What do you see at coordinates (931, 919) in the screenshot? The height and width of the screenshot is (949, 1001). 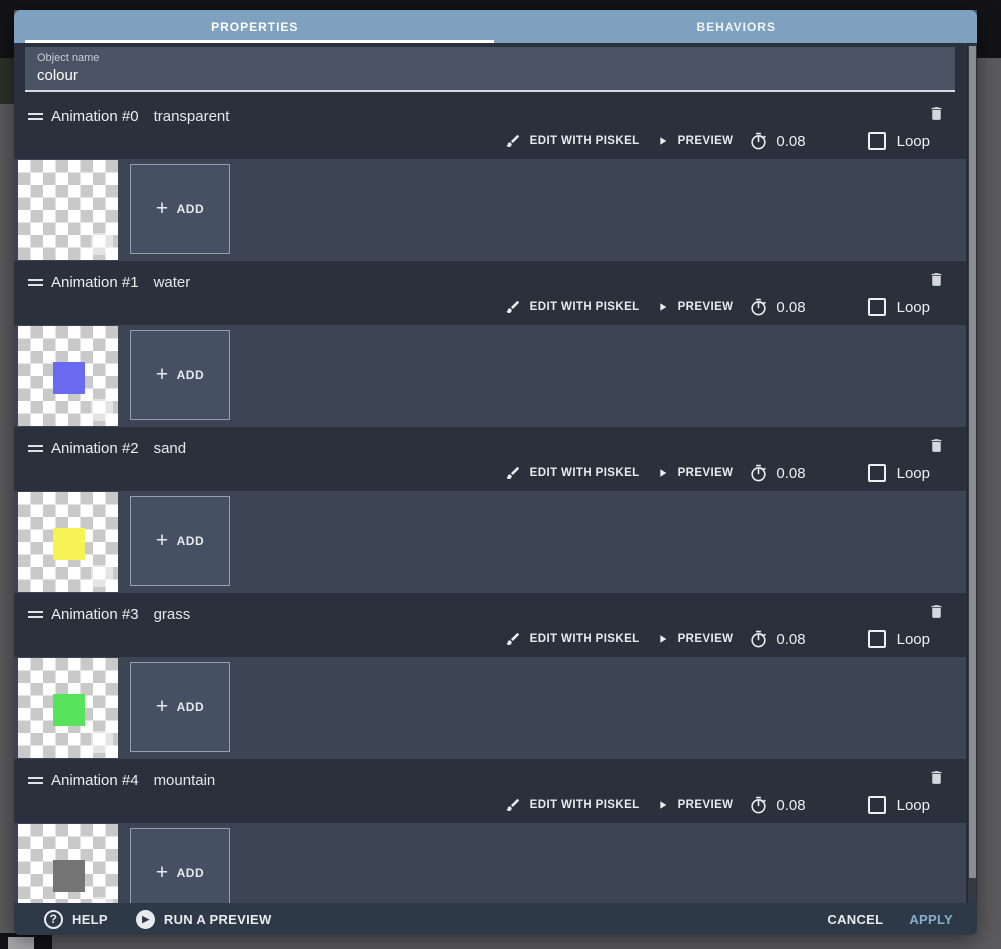 I see `apply-button: APPLY` at bounding box center [931, 919].